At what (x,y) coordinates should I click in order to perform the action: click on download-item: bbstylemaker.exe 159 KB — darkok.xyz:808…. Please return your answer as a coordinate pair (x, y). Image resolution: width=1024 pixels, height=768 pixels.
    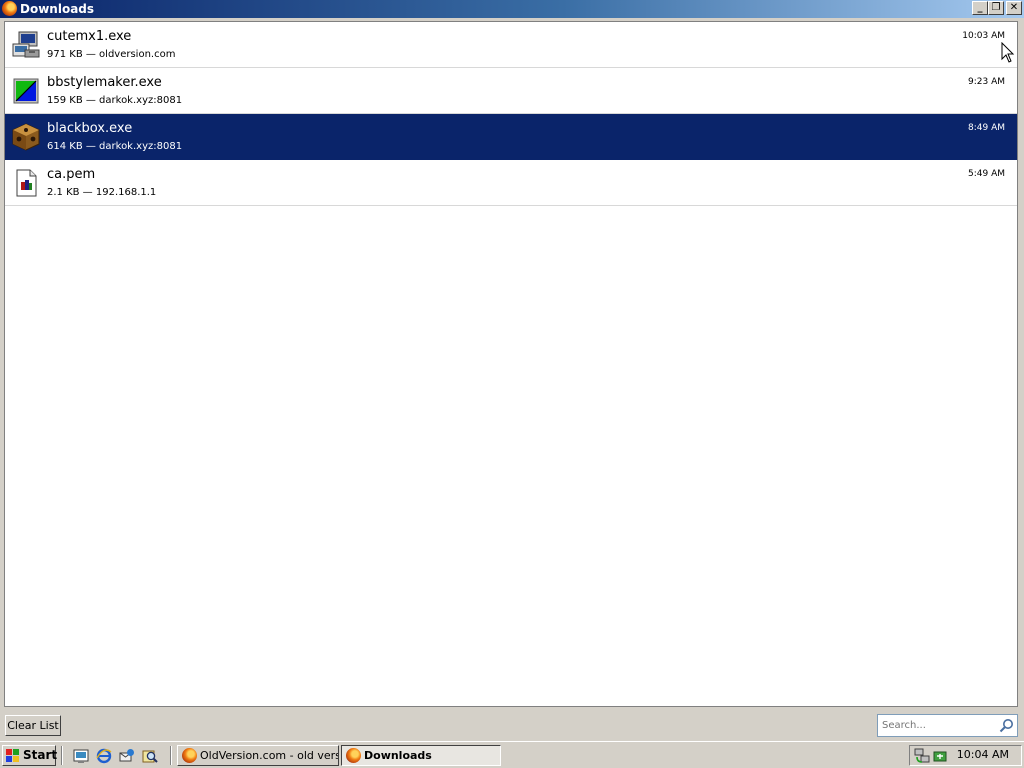
    Looking at the image, I should click on (511, 91).